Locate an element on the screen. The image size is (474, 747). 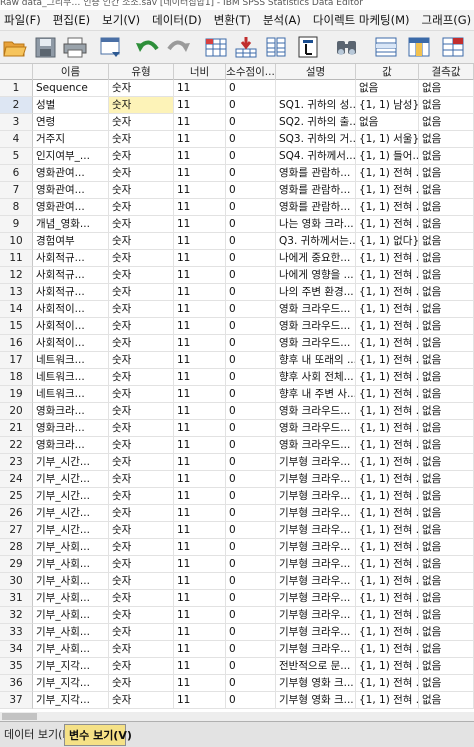
table-cell: 성별 is located at coordinates (71, 105).